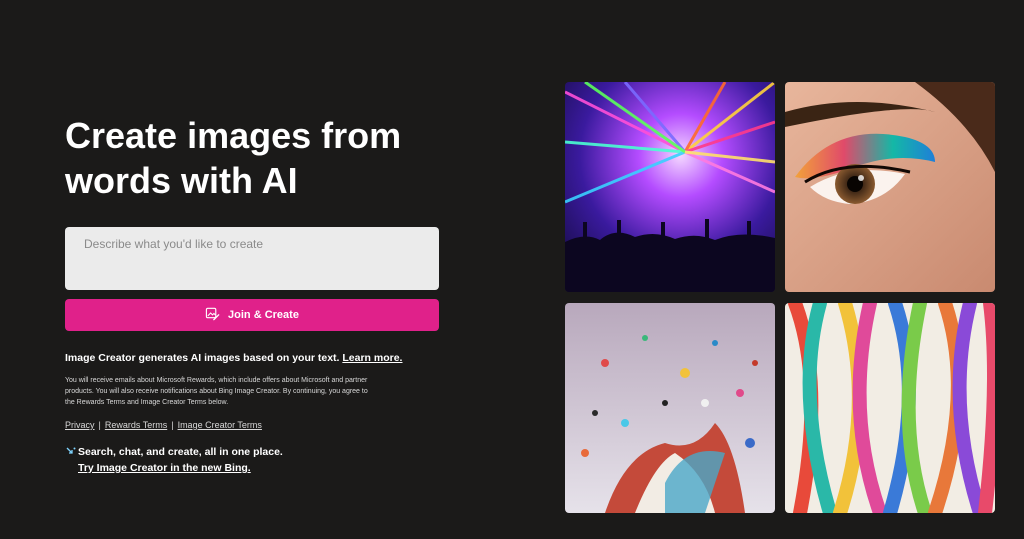 Image resolution: width=1024 pixels, height=539 pixels. Describe the element at coordinates (372, 358) in the screenshot. I see `learn-more-link: Learn more.` at that location.